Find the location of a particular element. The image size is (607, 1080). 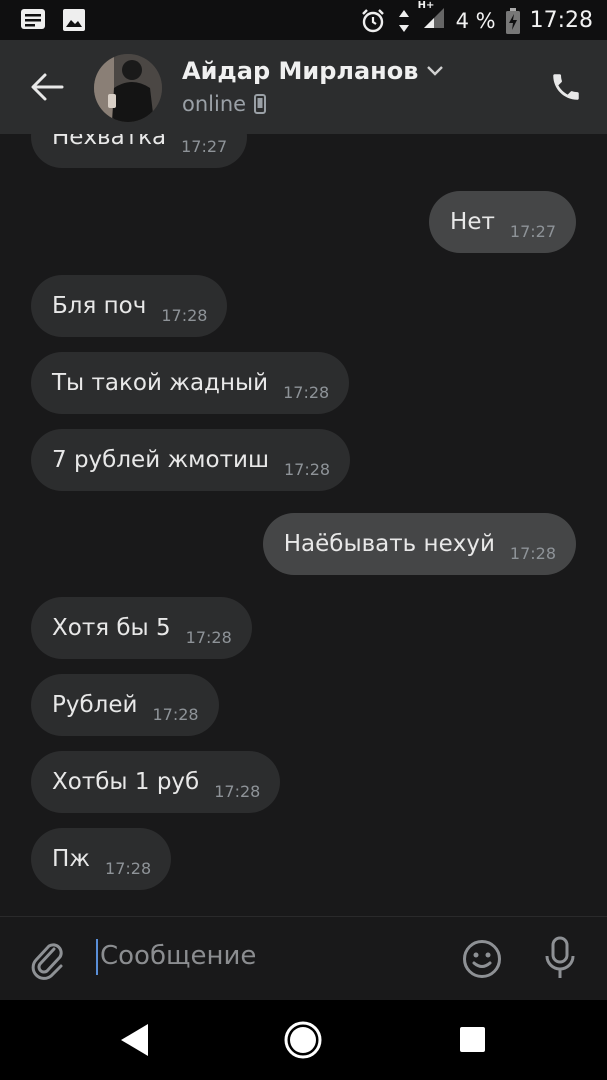

contact-title: Айдар Мирланов is located at coordinates (313, 71).